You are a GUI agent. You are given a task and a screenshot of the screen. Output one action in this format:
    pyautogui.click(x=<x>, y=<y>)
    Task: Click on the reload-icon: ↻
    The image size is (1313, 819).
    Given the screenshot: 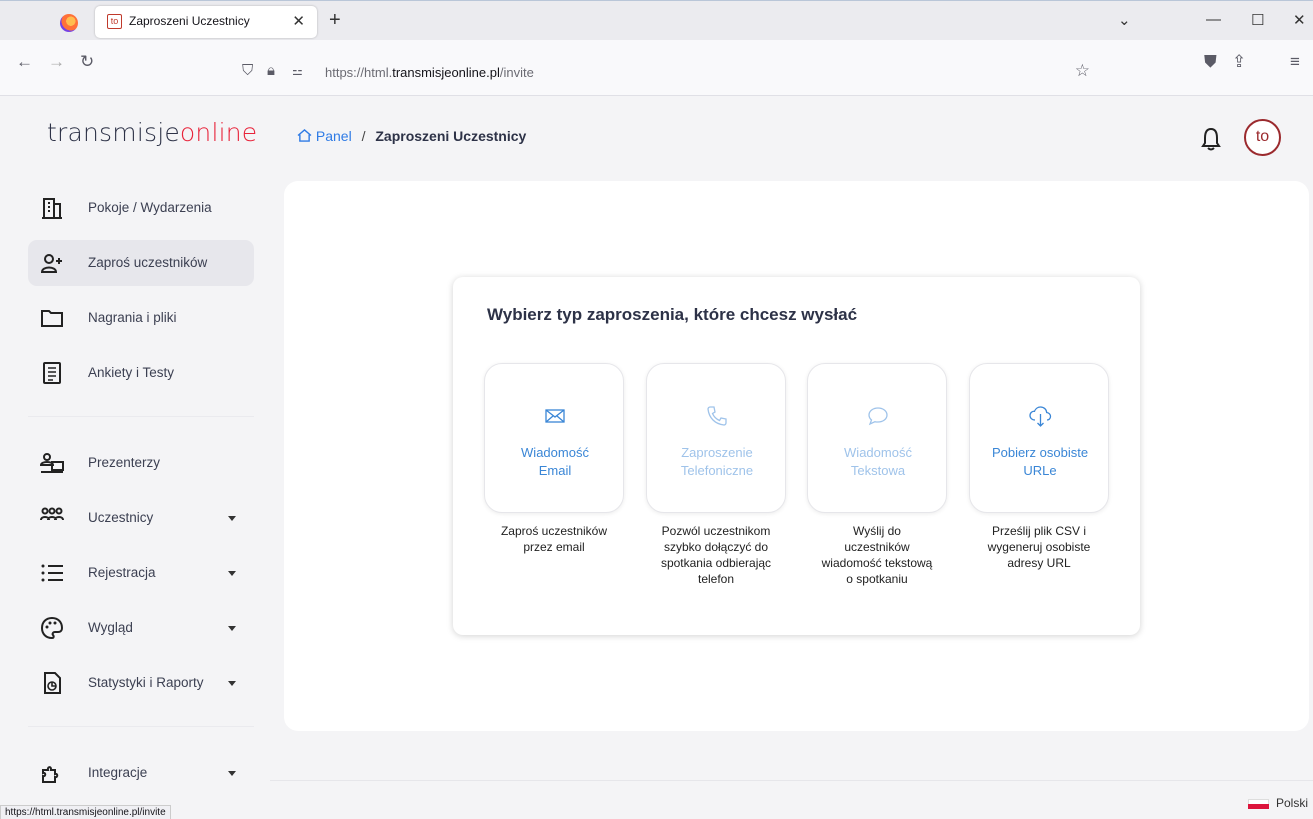 What is the action you would take?
    pyautogui.click(x=87, y=62)
    